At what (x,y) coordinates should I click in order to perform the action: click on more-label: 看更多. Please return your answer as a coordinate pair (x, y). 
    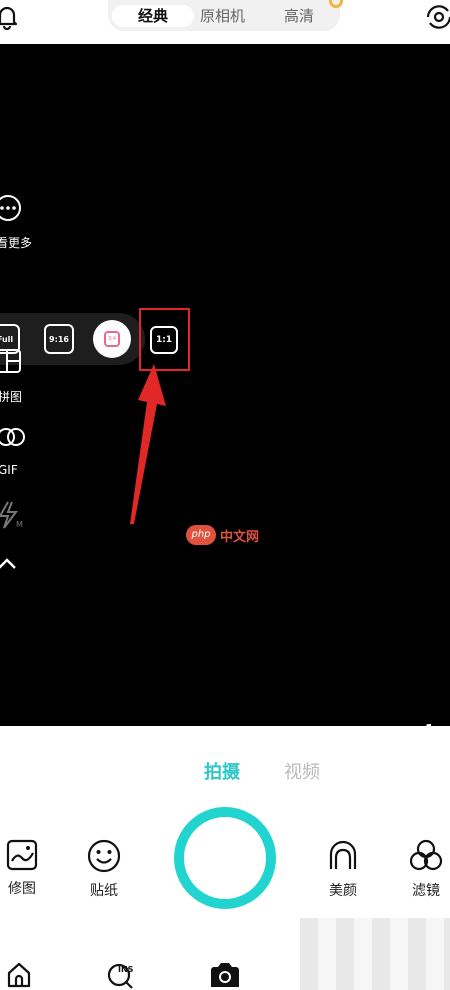
    Looking at the image, I should click on (16, 243).